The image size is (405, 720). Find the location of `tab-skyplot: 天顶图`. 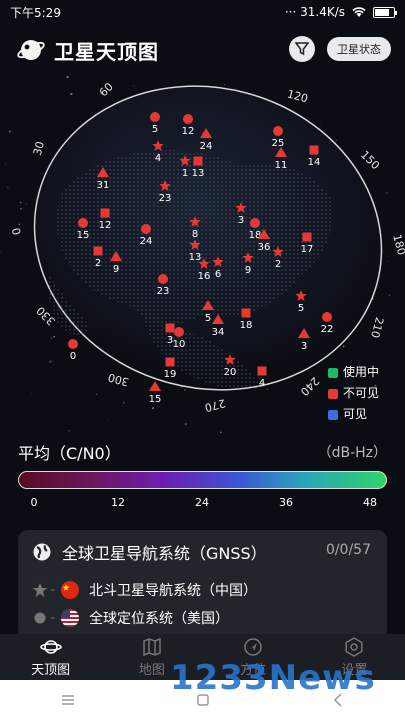

tab-skyplot: 天顶图 is located at coordinates (50, 657).